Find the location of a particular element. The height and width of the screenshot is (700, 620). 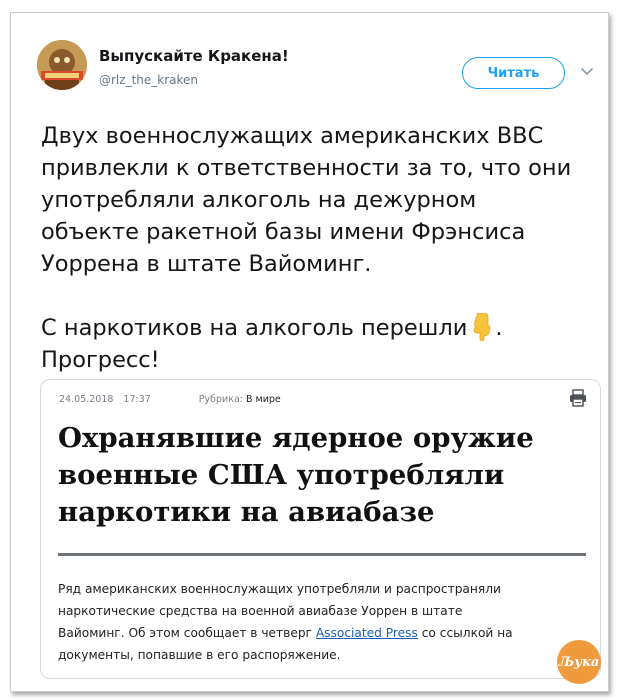

avatar is located at coordinates (62, 65).